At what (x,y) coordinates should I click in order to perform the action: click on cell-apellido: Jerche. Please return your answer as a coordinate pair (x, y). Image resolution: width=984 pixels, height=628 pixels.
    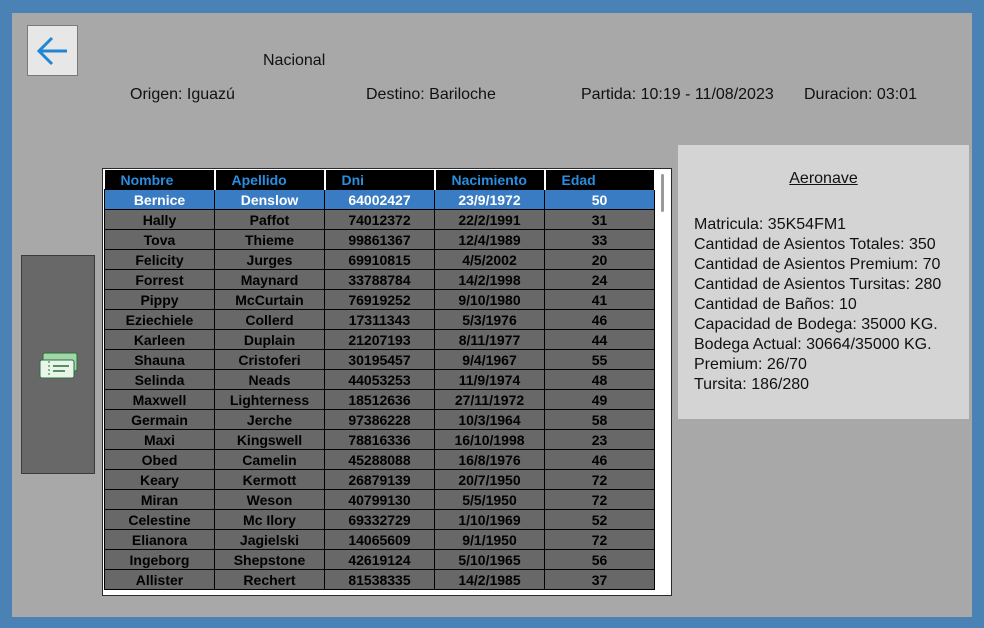
    Looking at the image, I should click on (269, 419).